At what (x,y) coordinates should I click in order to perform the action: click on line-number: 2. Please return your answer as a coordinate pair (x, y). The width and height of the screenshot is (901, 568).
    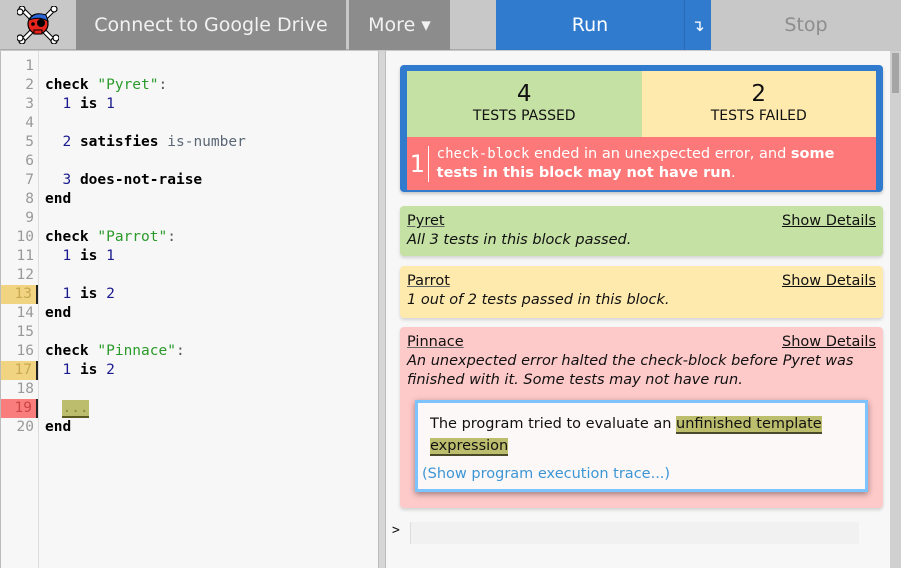
    Looking at the image, I should click on (29, 85).